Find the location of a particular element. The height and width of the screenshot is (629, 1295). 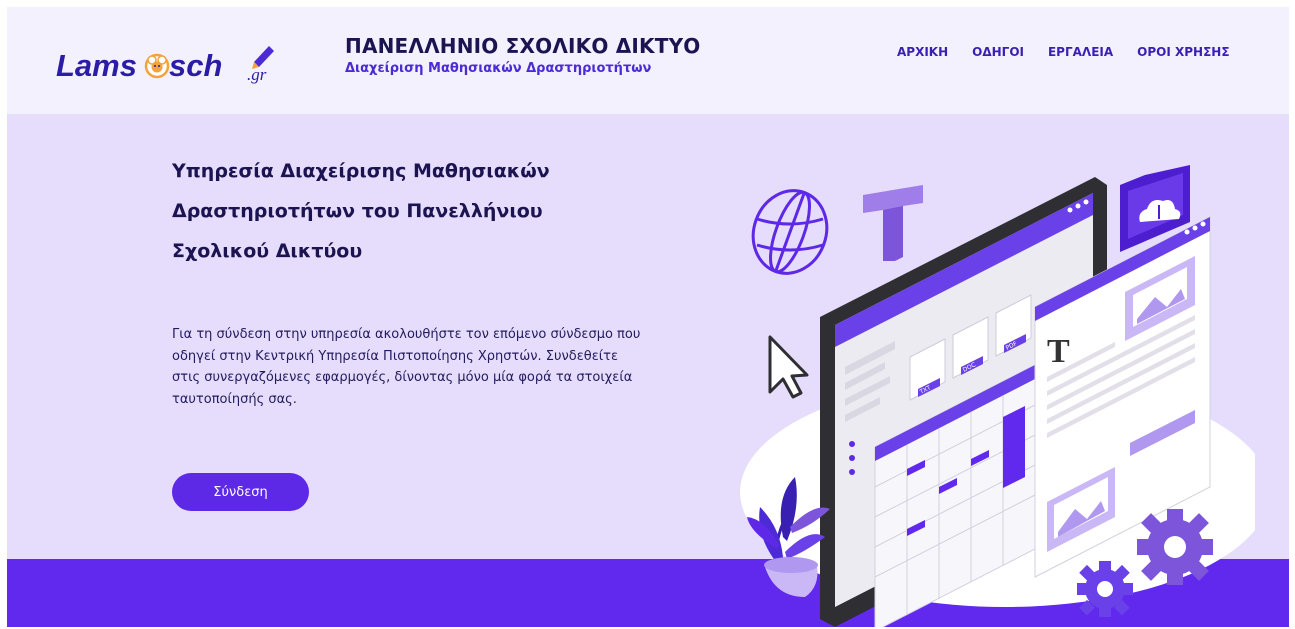

letter-t-icon is located at coordinates (893, 223).